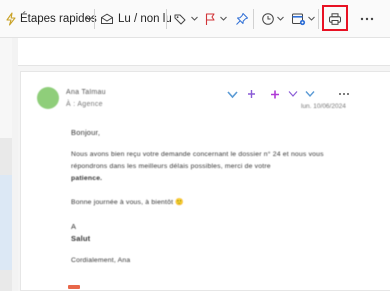 The image size is (390, 291). What do you see at coordinates (293, 94) in the screenshot?
I see `forward-icon` at bounding box center [293, 94].